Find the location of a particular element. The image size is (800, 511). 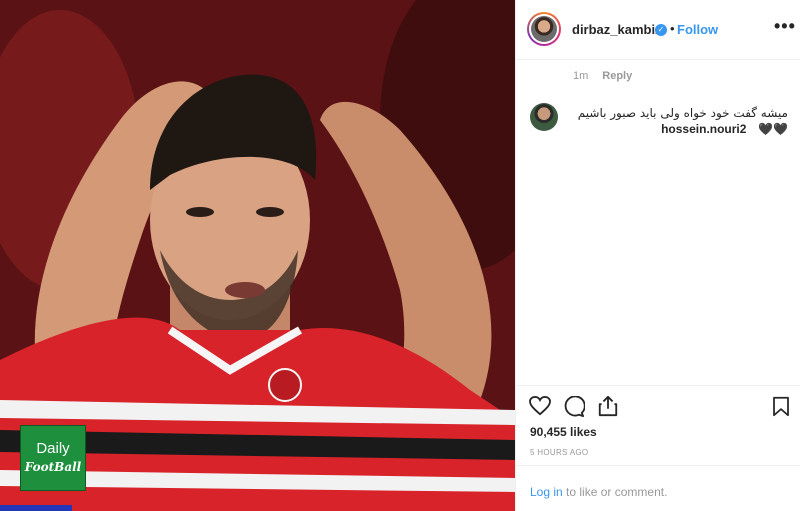

logo-text-top: Daily is located at coordinates (53, 448).